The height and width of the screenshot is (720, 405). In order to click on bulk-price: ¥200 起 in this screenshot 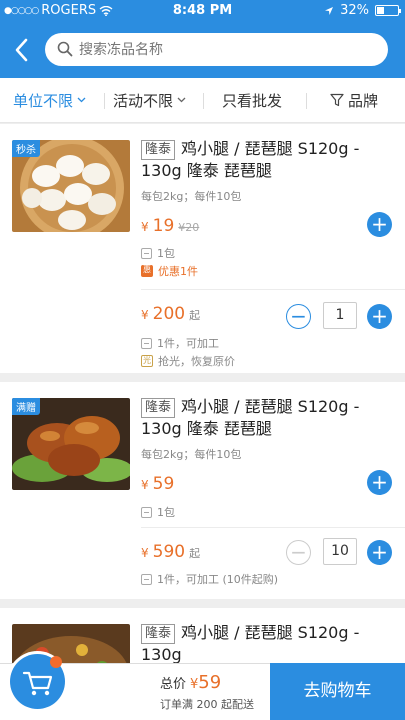, I will do `click(170, 314)`.